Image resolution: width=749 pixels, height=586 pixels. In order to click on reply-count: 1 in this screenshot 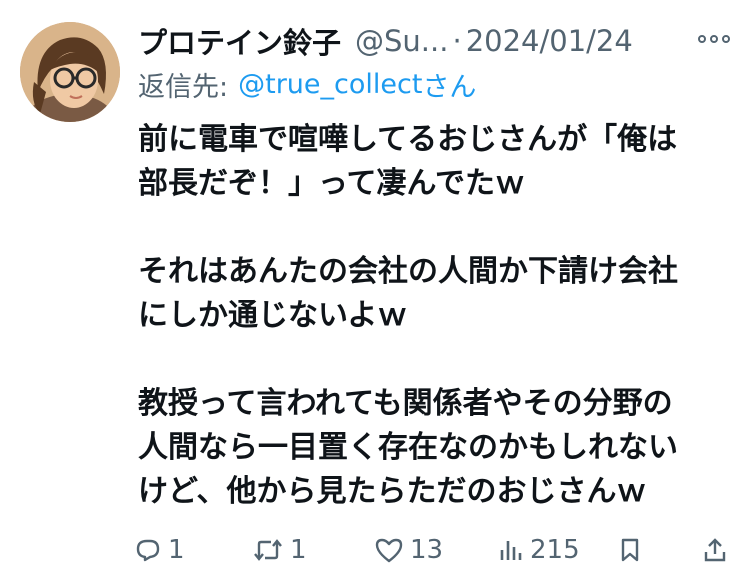, I will do `click(176, 550)`.